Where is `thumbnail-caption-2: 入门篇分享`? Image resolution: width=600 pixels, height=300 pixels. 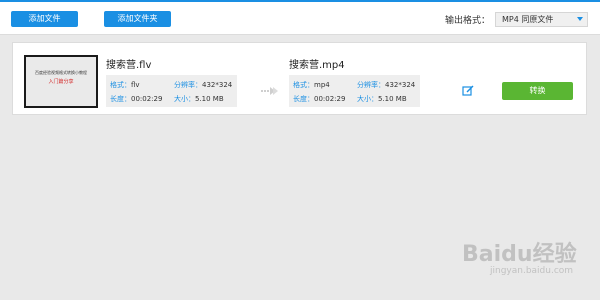
thumbnail-caption-2: 入门篇分享 is located at coordinates (61, 82).